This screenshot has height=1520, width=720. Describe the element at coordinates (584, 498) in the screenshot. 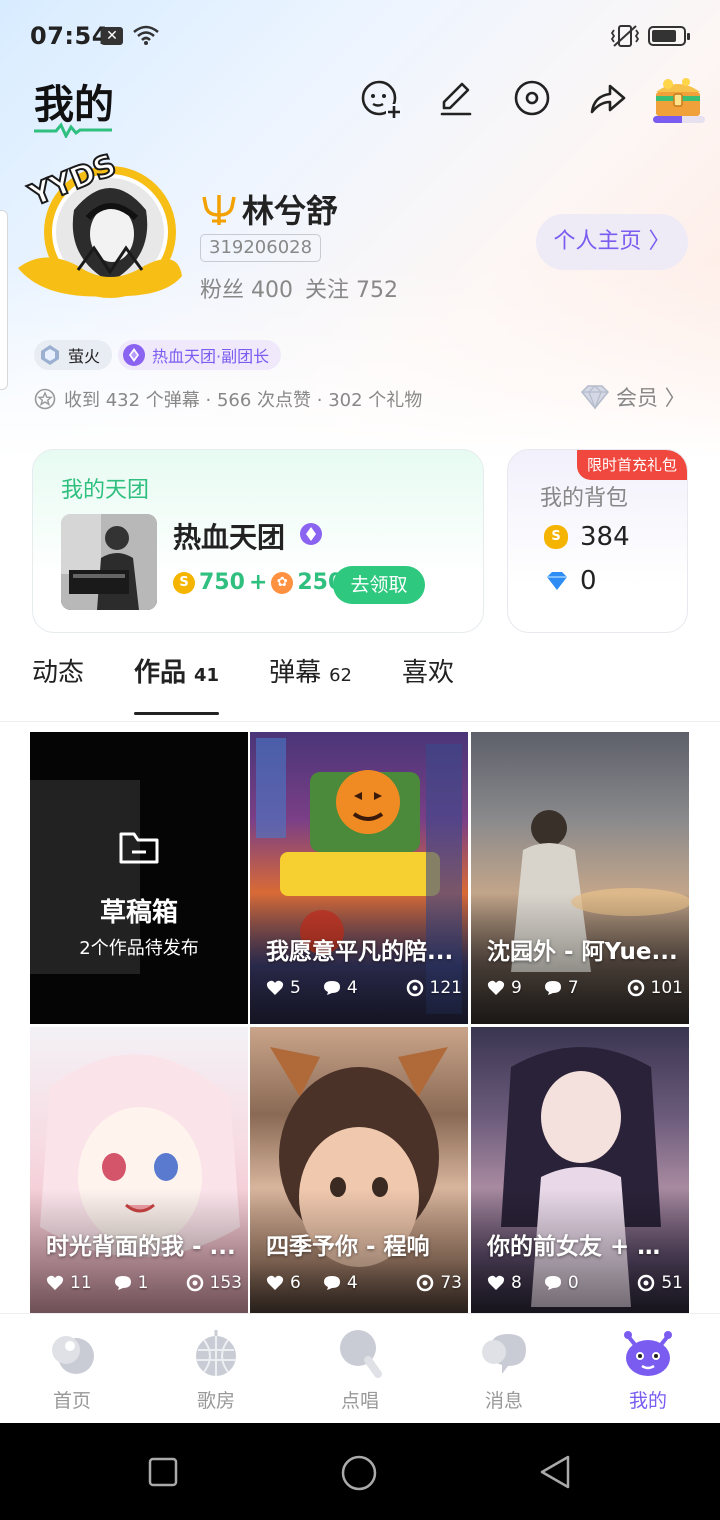

I see `backpack-card-title: 我的背包` at that location.